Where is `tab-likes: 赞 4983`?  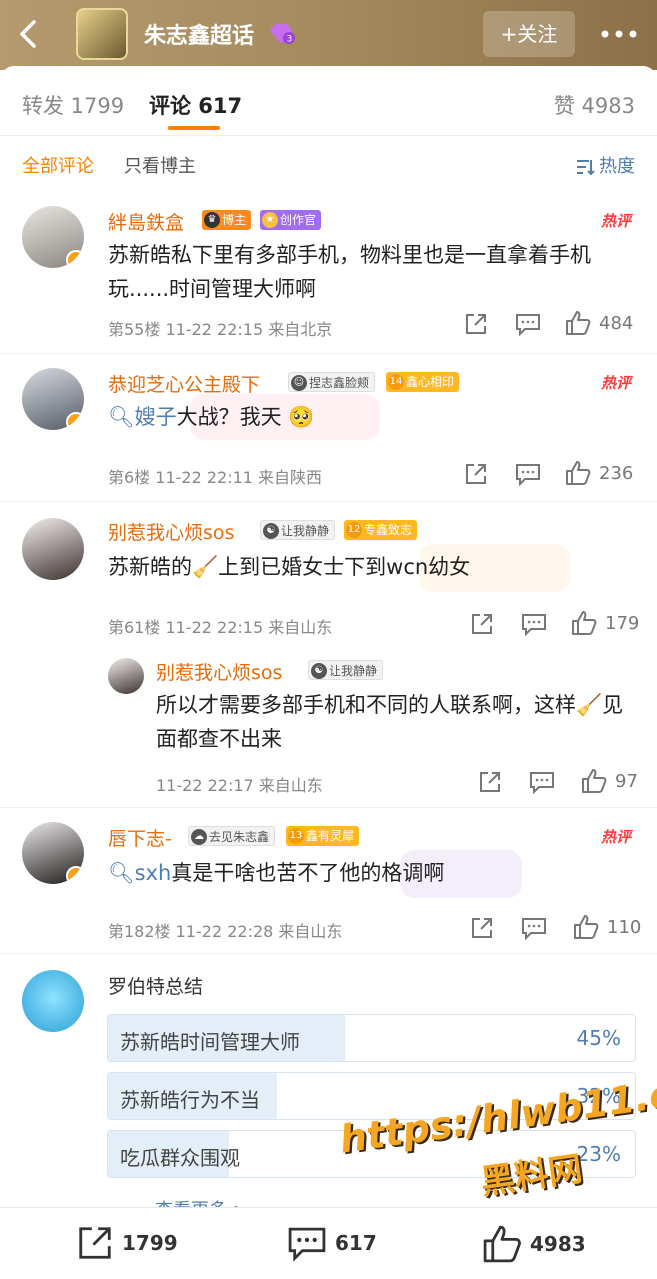 tab-likes: 赞 4983 is located at coordinates (594, 105).